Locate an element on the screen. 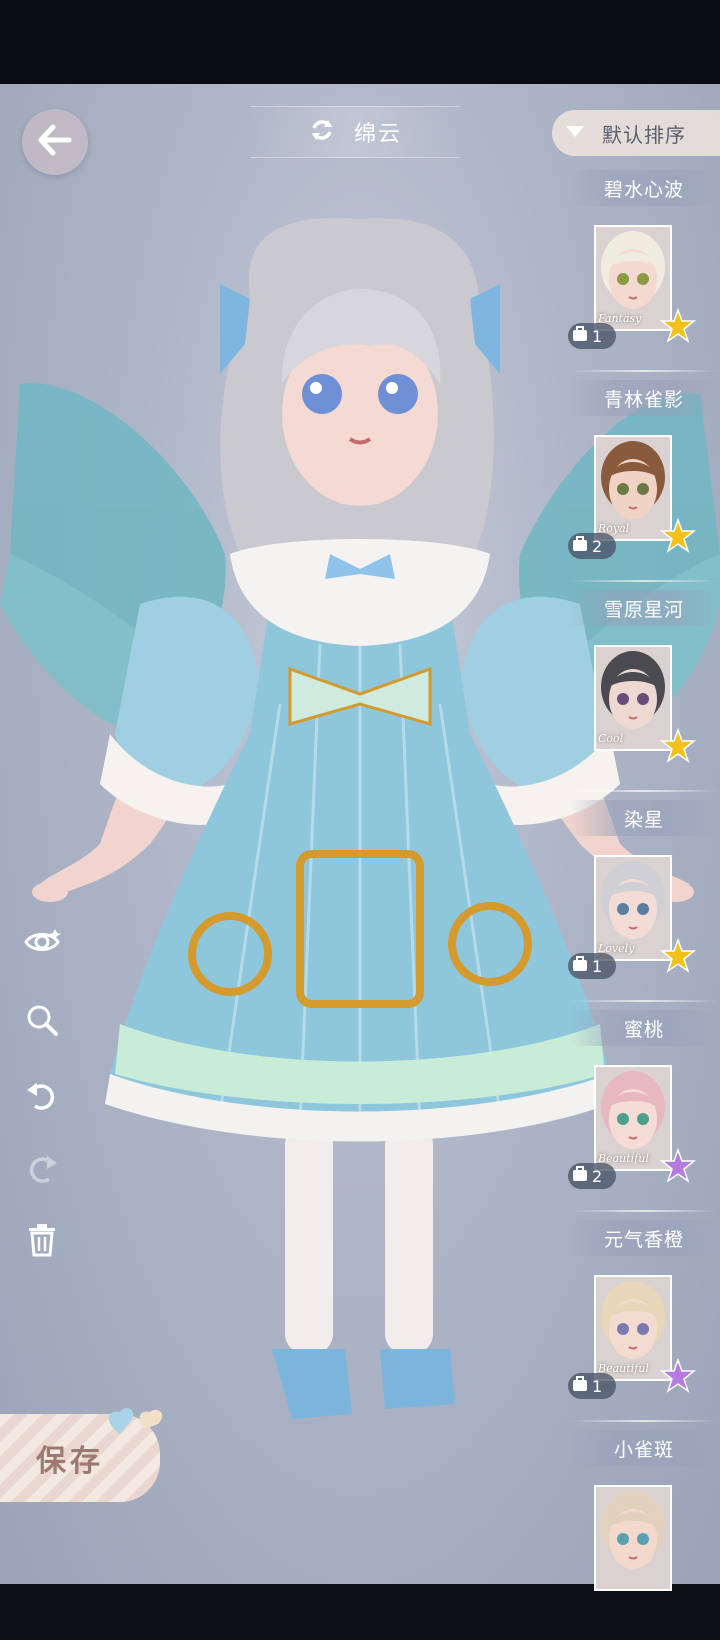  outfit-title-bar: 绵云 is located at coordinates (355, 132).